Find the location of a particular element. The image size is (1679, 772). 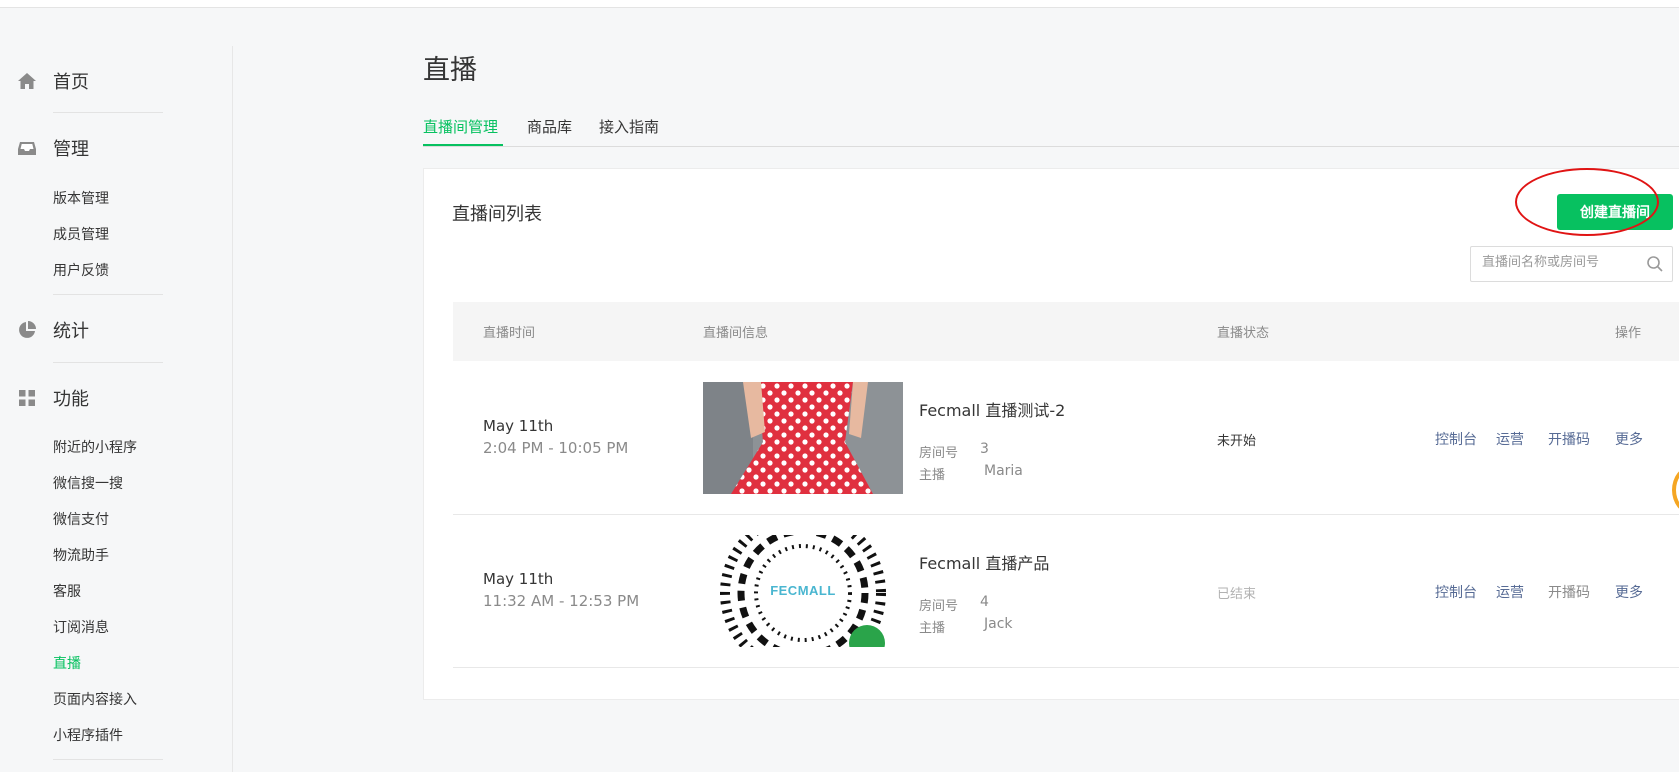

column-header-actions: 操作 is located at coordinates (1628, 333).